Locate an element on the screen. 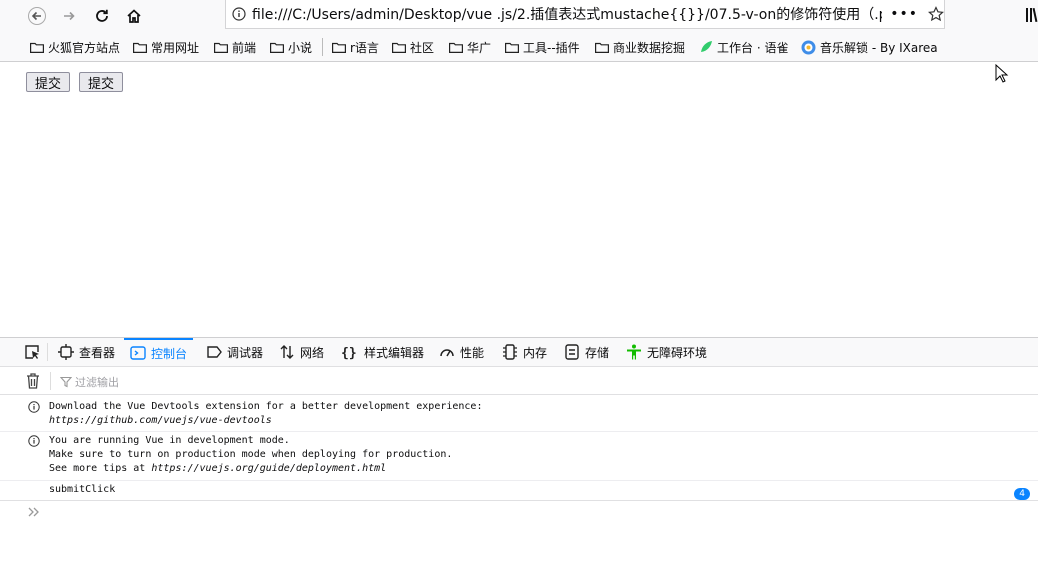 This screenshot has height=572, width=1038. tab-label: 网络 is located at coordinates (312, 352).